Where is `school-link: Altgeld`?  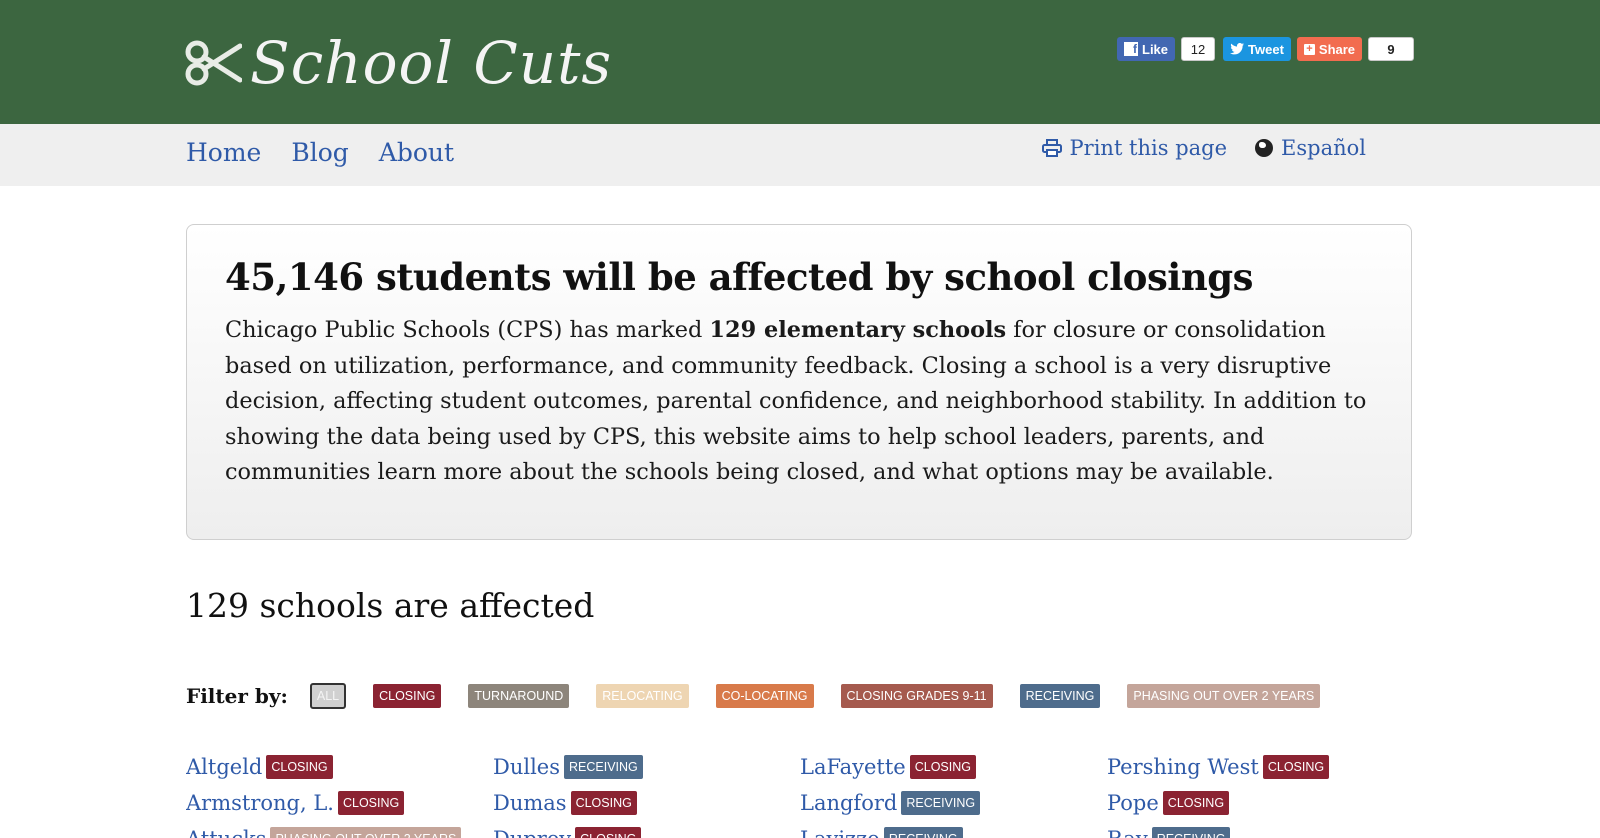 school-link: Altgeld is located at coordinates (224, 767).